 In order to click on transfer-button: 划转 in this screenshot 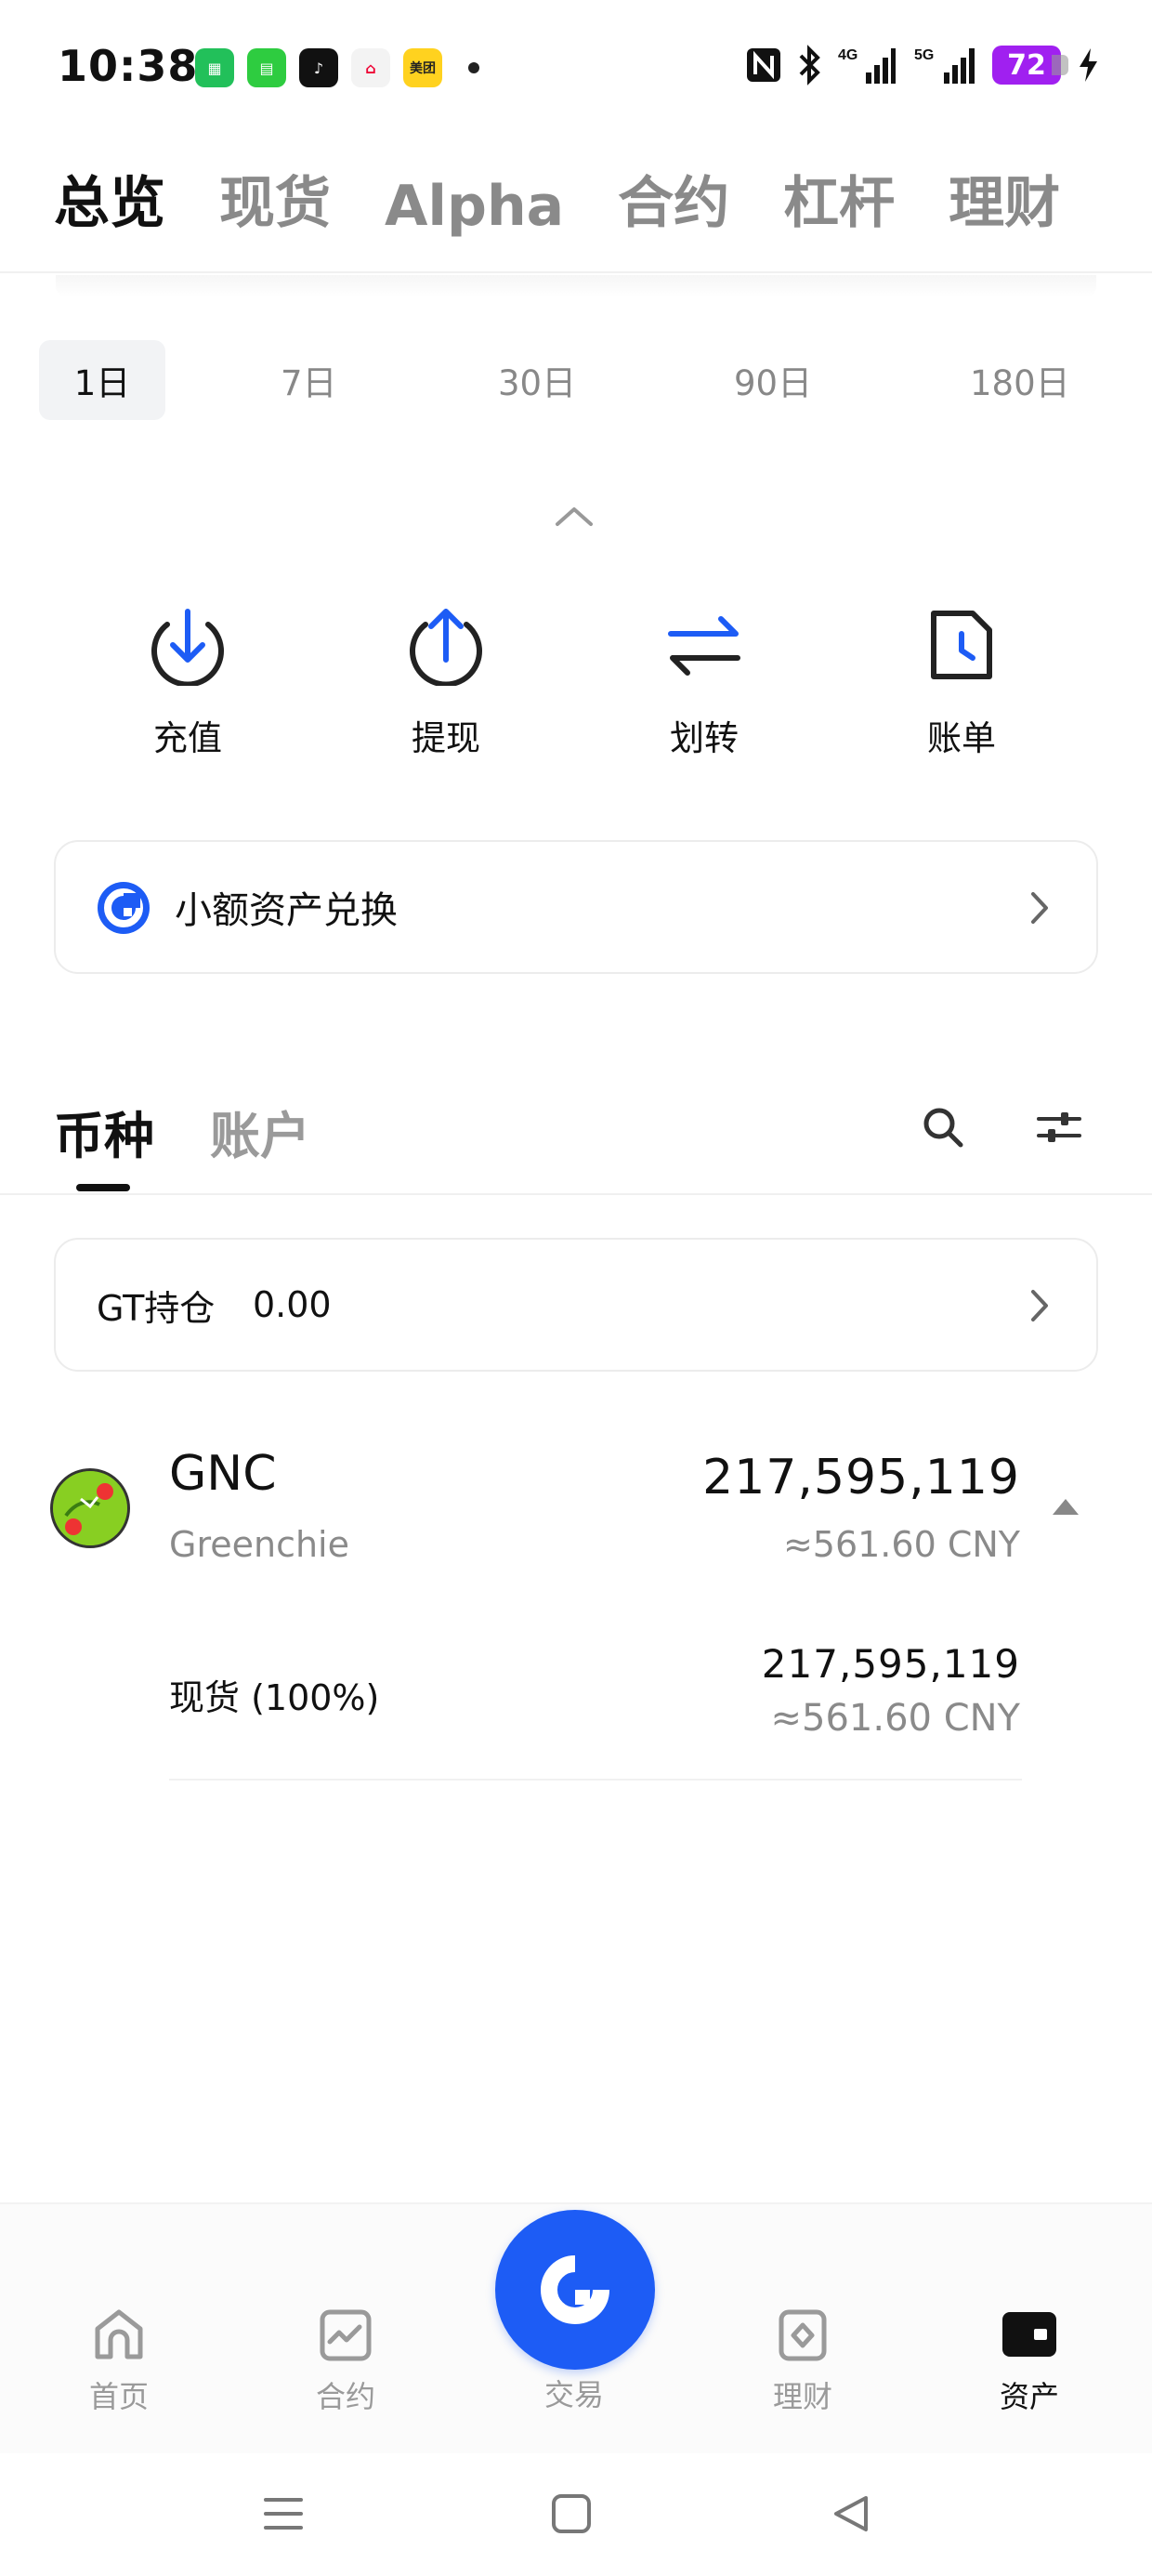, I will do `click(704, 682)`.